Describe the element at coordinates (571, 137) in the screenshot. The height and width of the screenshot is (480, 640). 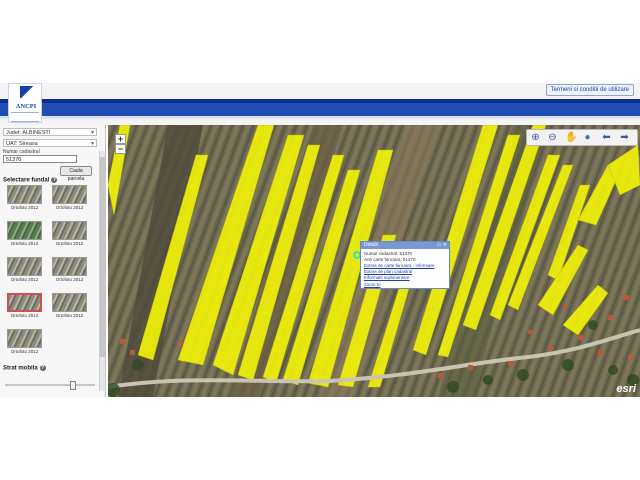
I see `pan-hand-icon: ✋` at that location.